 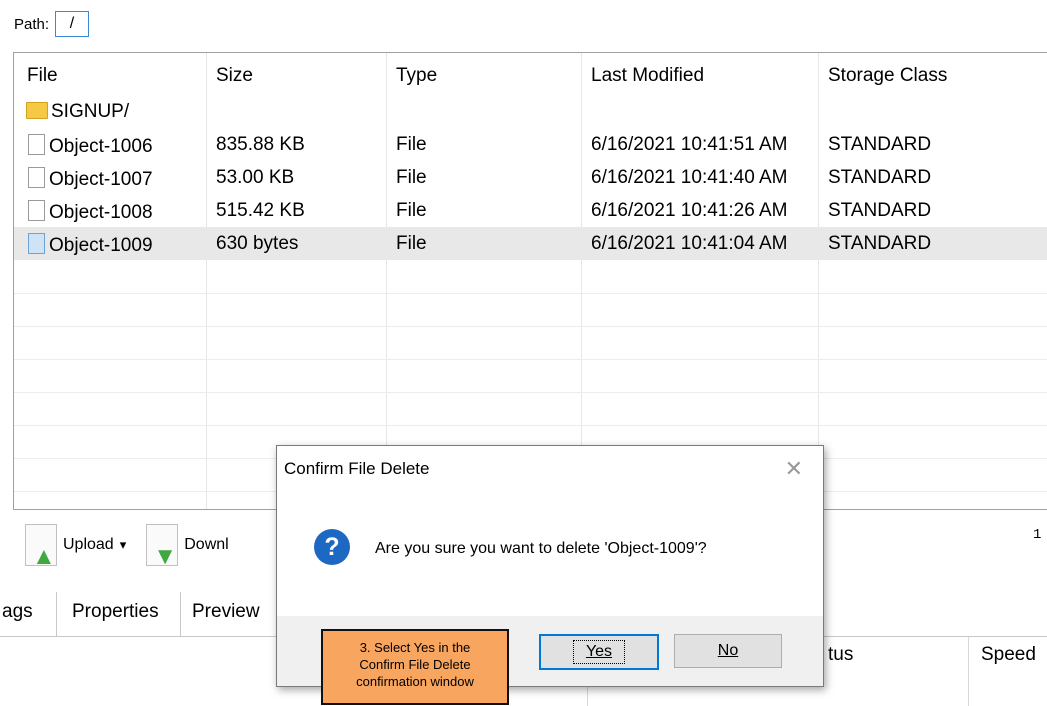 I want to click on file-name: Object-1009, so click(x=101, y=245).